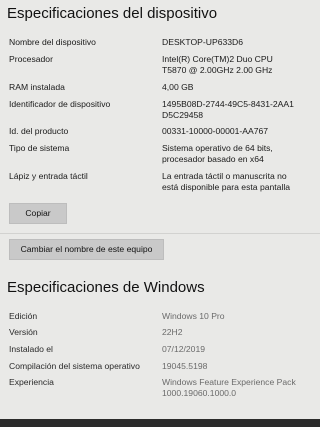 The height and width of the screenshot is (427, 320). What do you see at coordinates (31, 382) in the screenshot?
I see `spec-label: Experiencia` at bounding box center [31, 382].